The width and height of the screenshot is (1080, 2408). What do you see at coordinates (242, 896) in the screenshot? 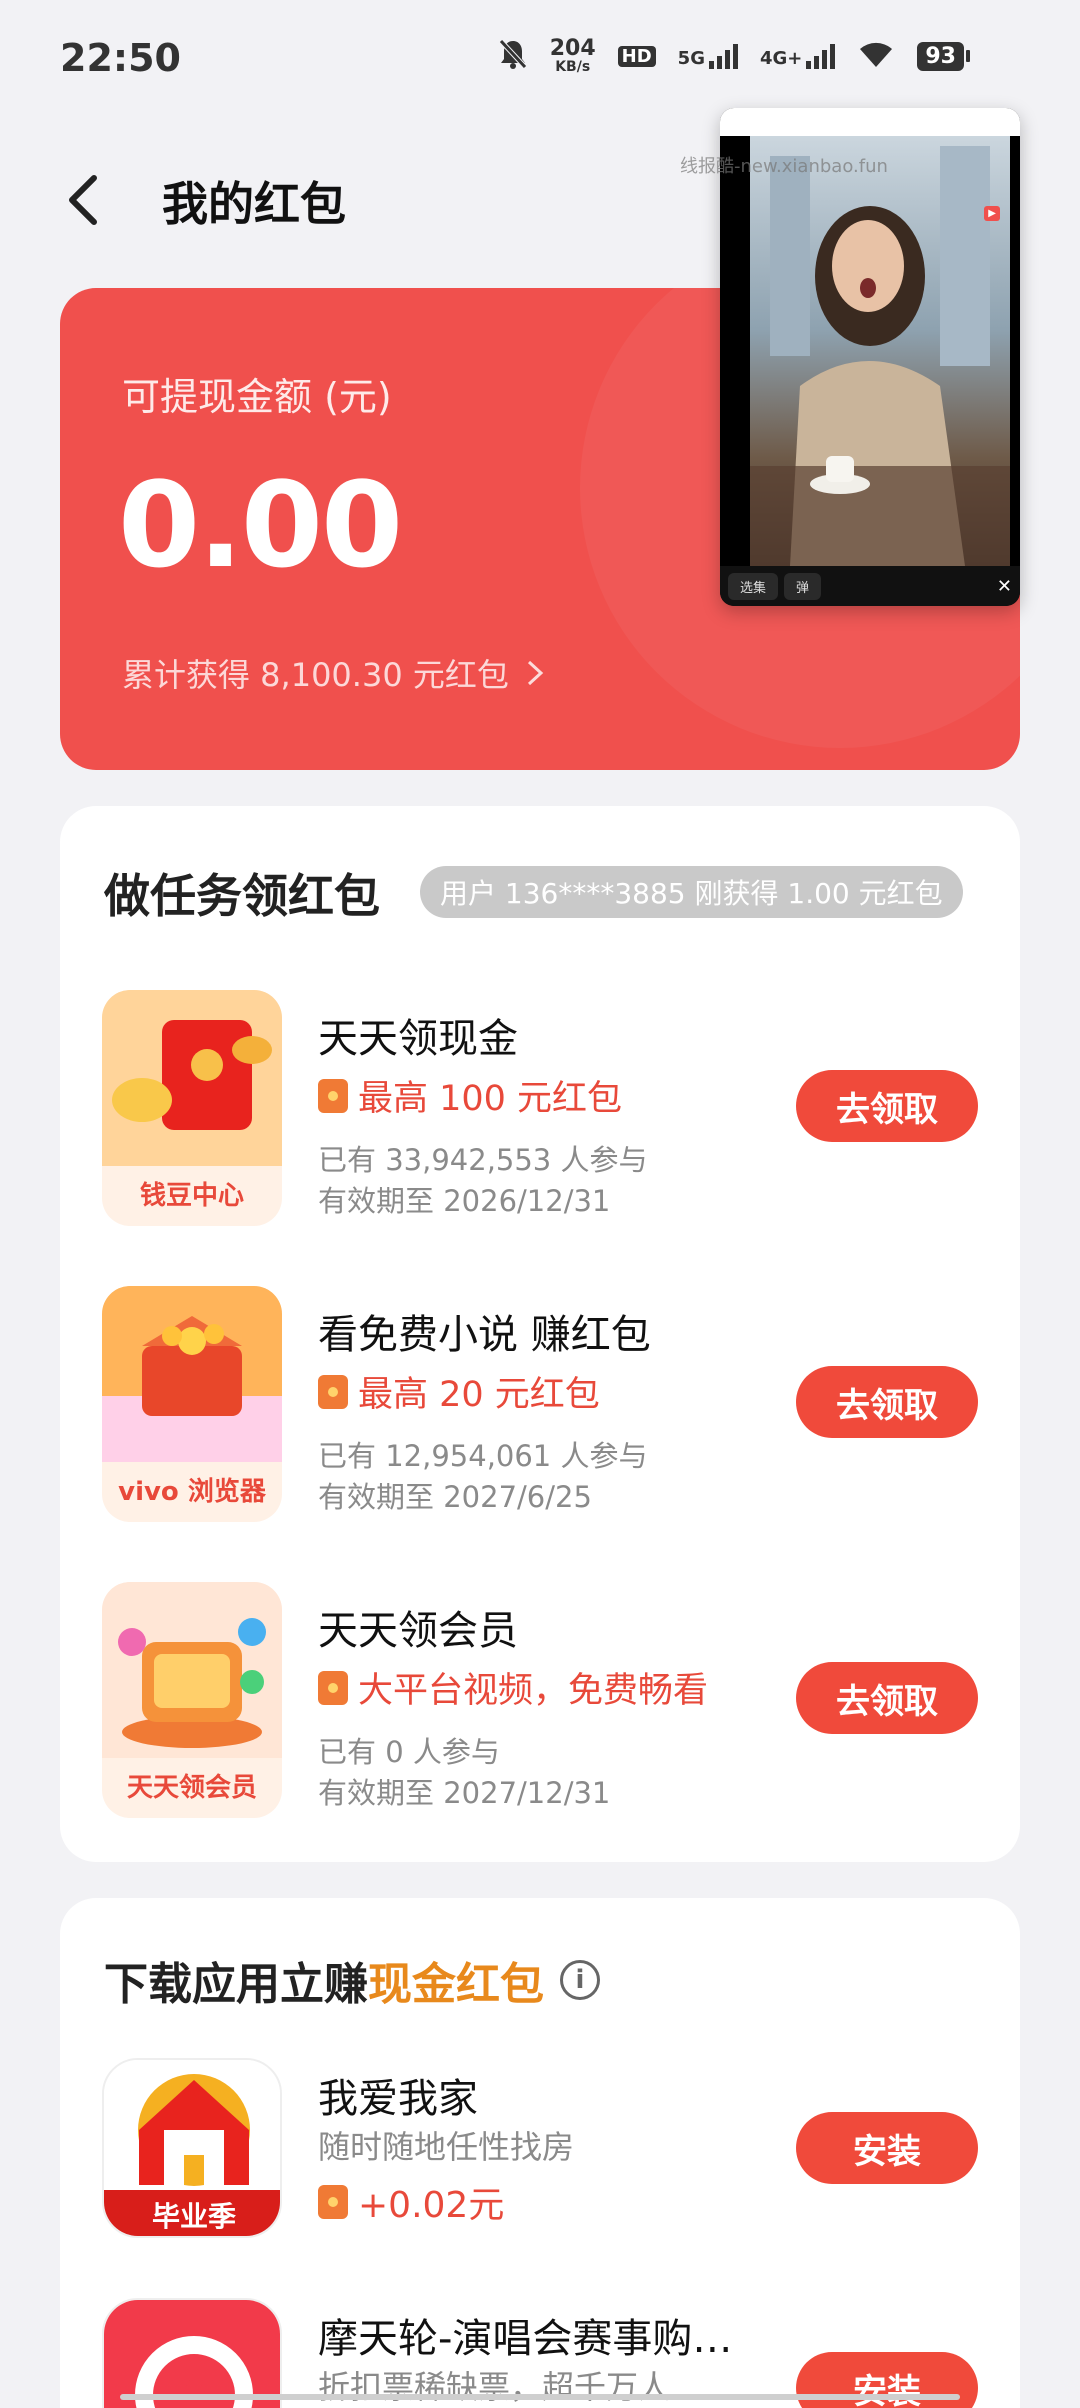
I see `task-section-title: 做任务领红包` at bounding box center [242, 896].